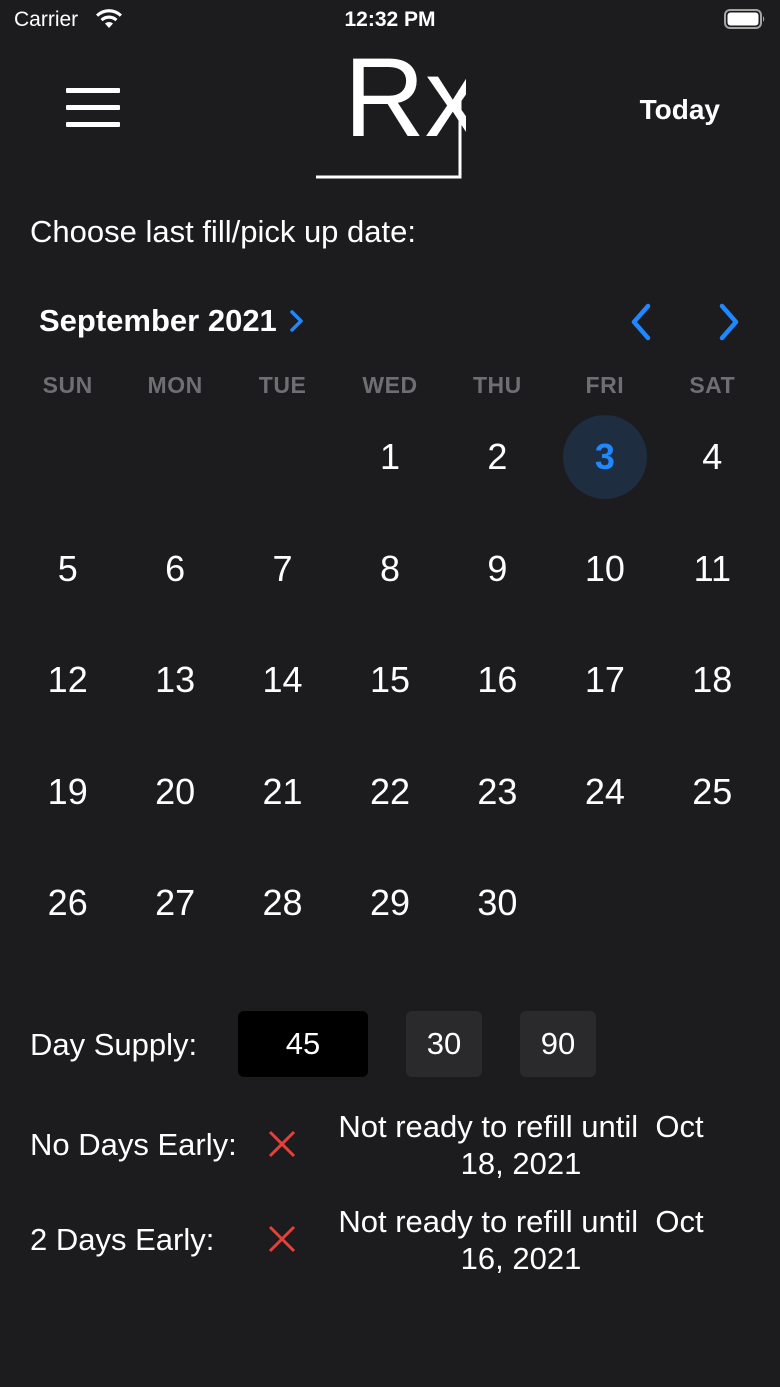  Describe the element at coordinates (497, 903) in the screenshot. I see `calendar-day-30: 30` at that location.